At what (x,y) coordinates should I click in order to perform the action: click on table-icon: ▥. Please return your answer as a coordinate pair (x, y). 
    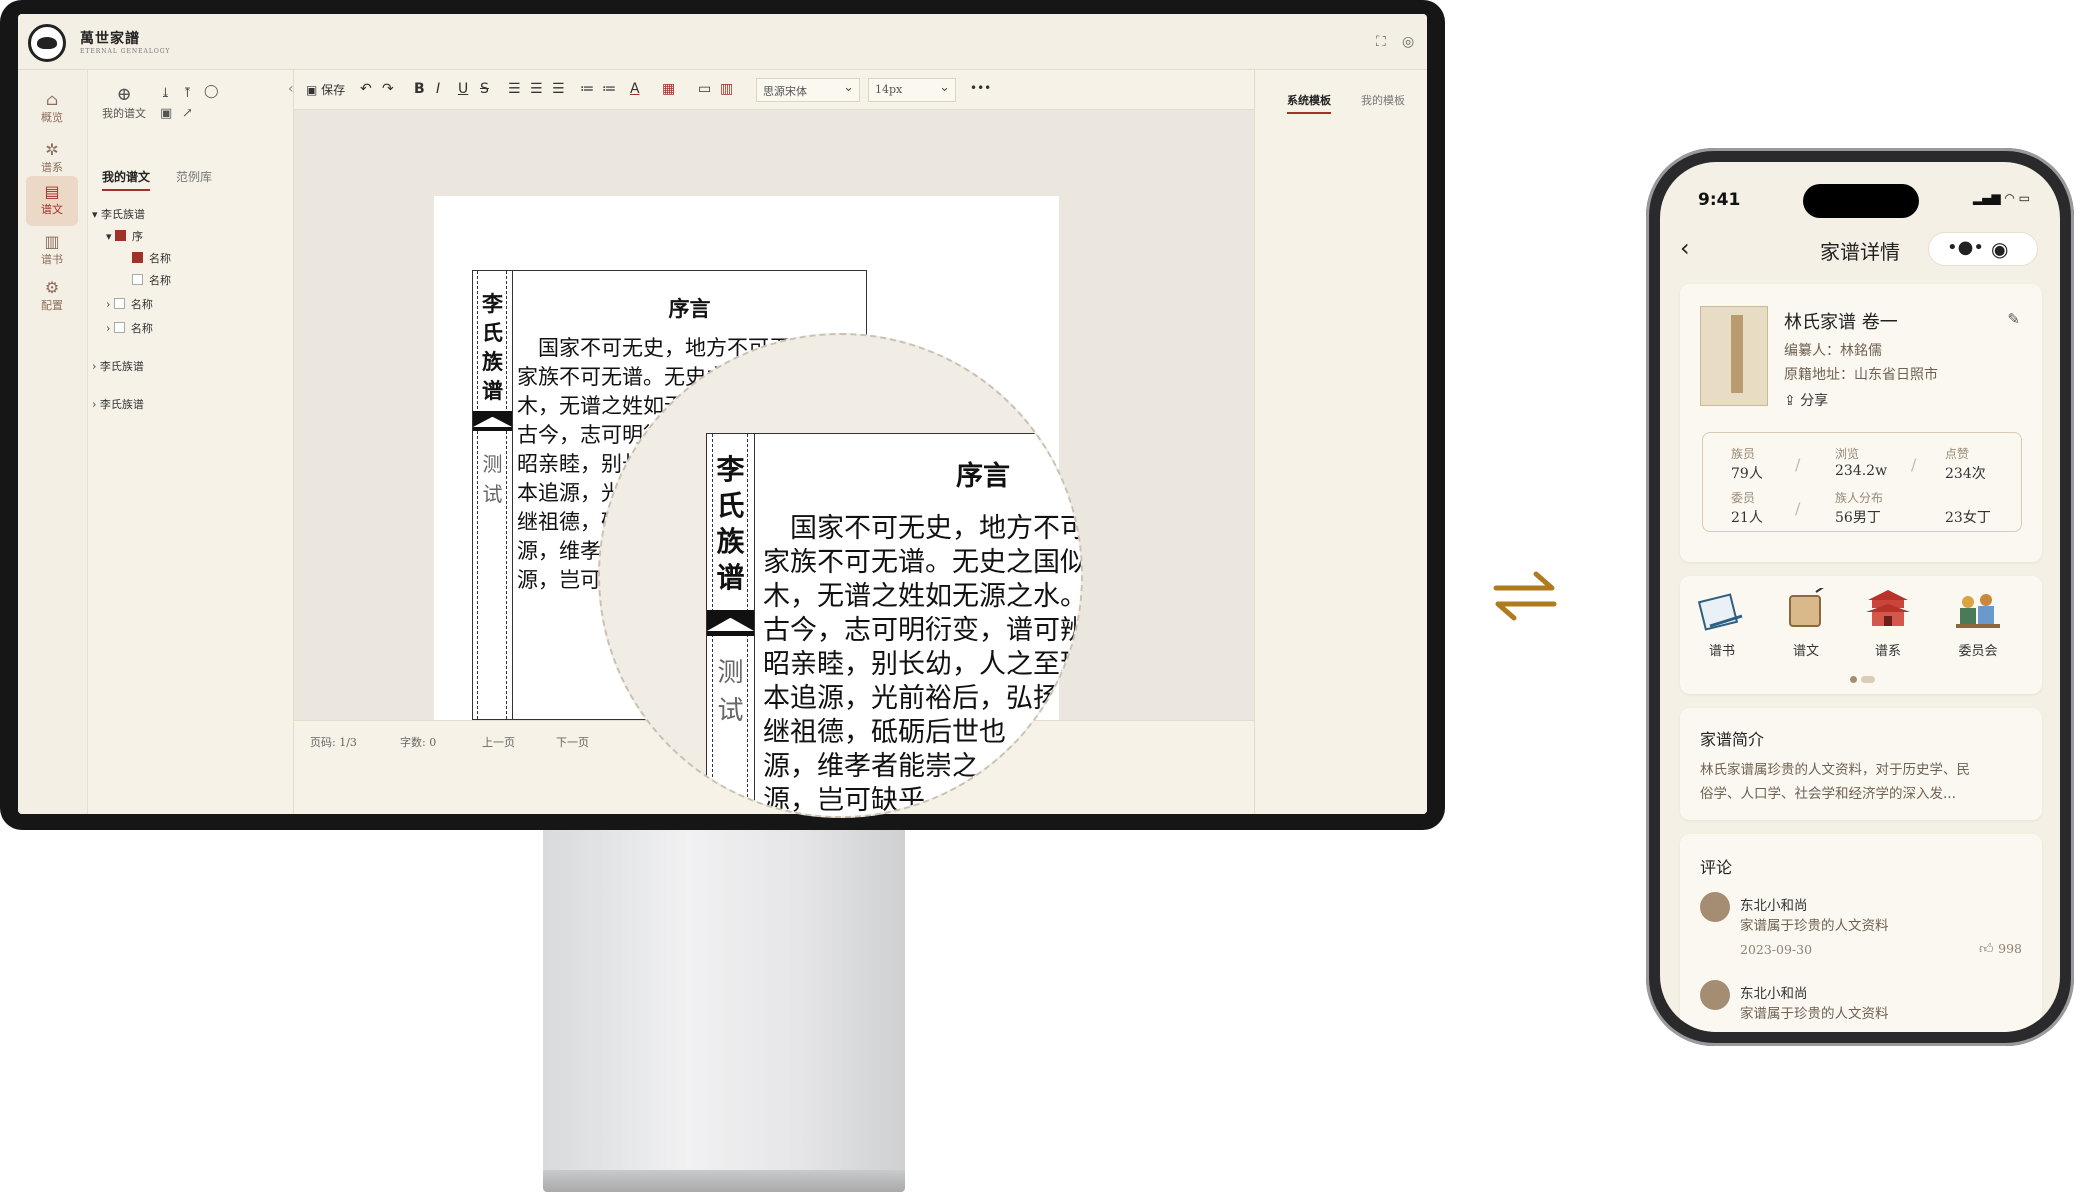
    Looking at the image, I should click on (726, 89).